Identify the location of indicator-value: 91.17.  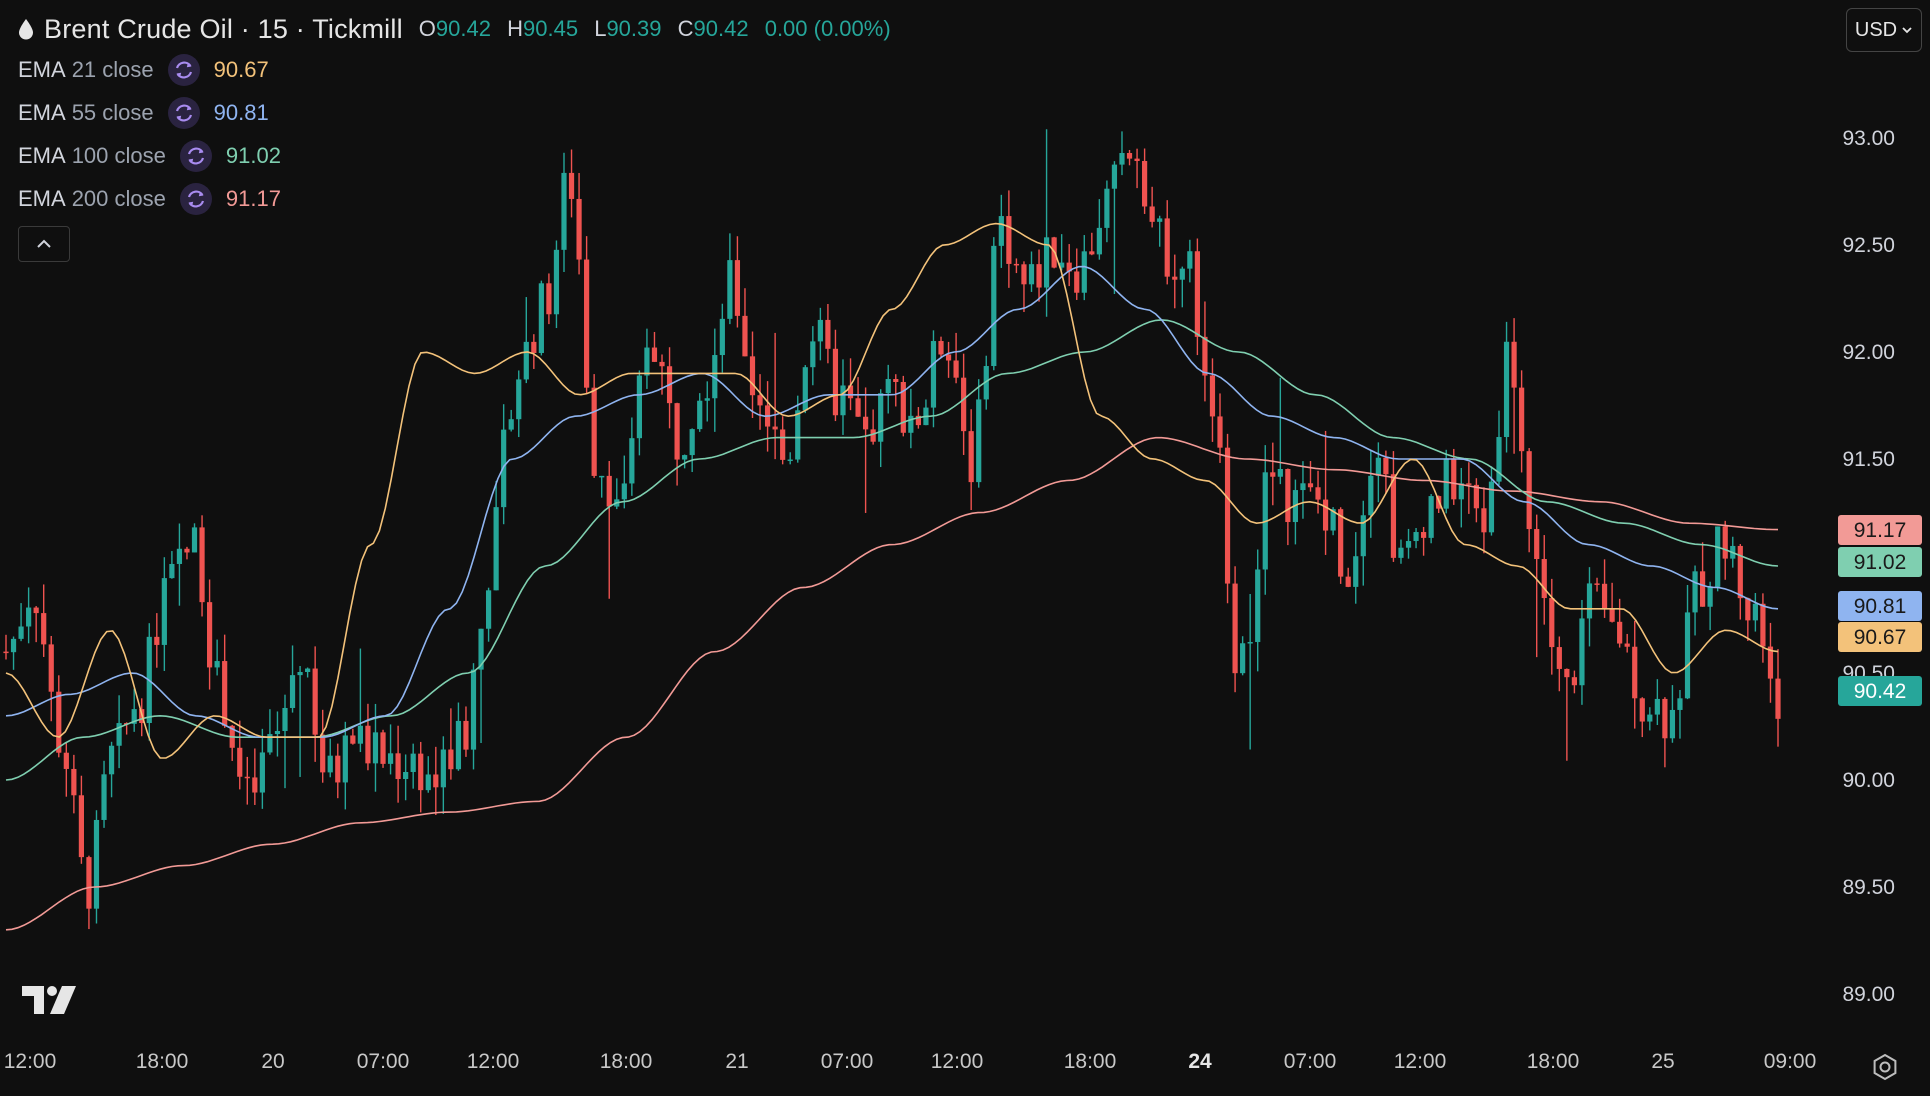
(253, 198).